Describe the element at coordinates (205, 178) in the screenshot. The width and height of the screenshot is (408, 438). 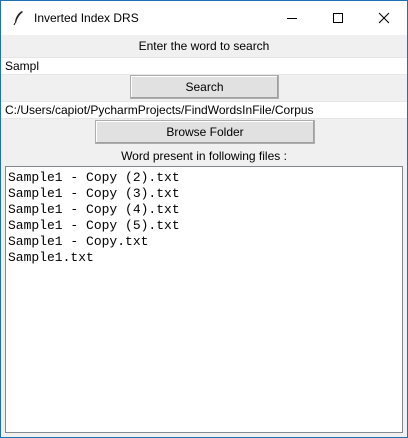
I see `list-item: Sample1 - Copy (2).txt` at that location.